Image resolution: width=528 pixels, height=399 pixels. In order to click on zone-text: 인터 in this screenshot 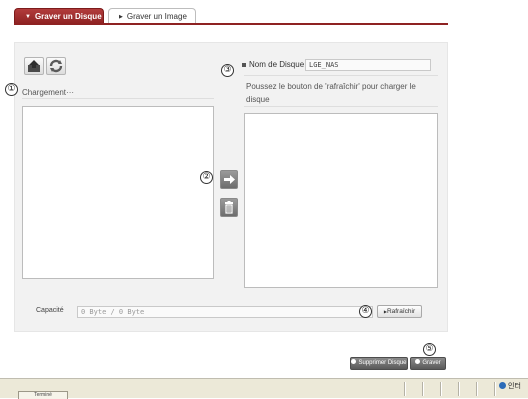, I will do `click(514, 386)`.